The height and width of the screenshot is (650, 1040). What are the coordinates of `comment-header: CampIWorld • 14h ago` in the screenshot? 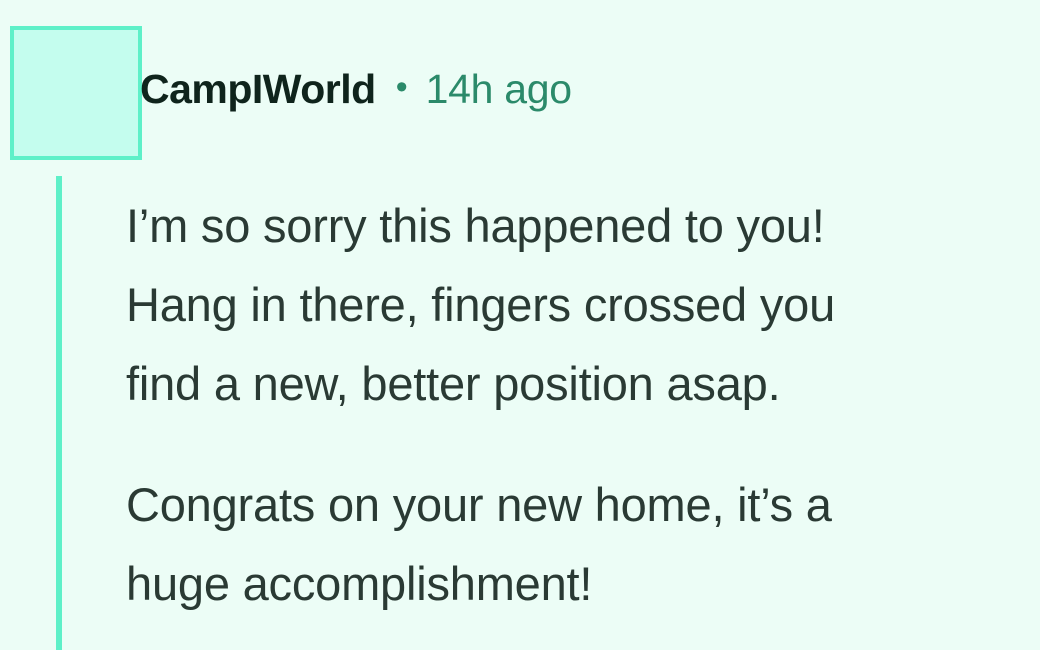 It's located at (356, 89).